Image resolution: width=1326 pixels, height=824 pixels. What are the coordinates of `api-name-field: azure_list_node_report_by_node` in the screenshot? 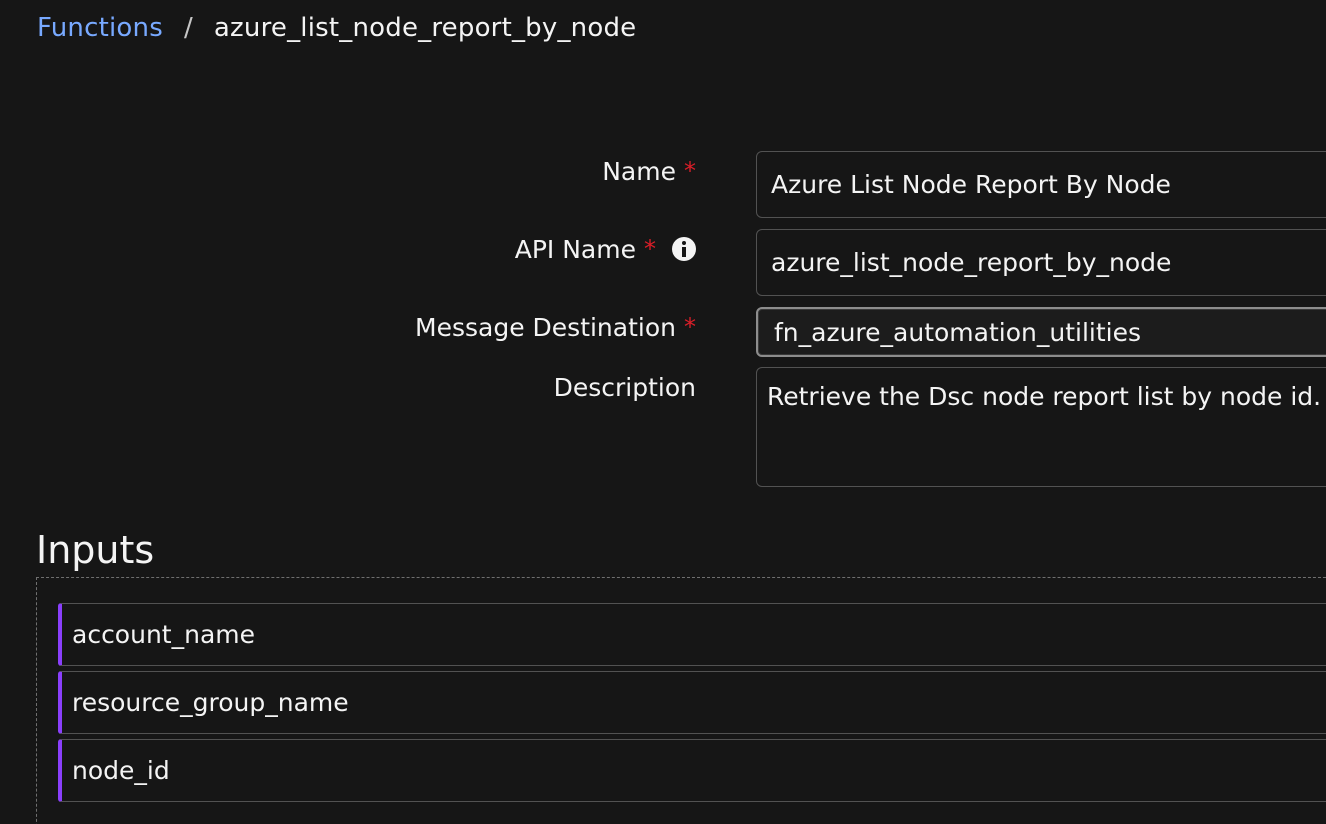 It's located at (1041, 262).